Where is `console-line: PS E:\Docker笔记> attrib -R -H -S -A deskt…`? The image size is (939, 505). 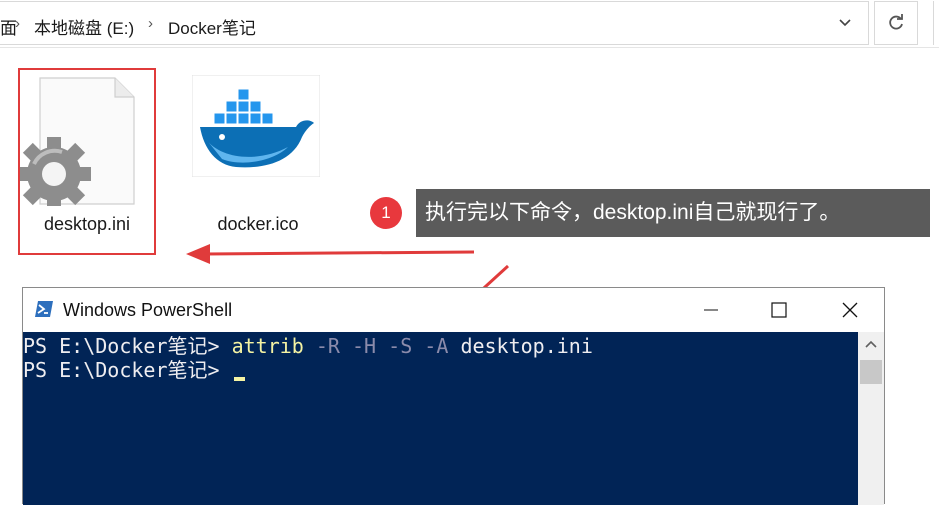
console-line: PS E:\Docker笔记> attrib -R -H -S -A deskt… is located at coordinates (308, 346).